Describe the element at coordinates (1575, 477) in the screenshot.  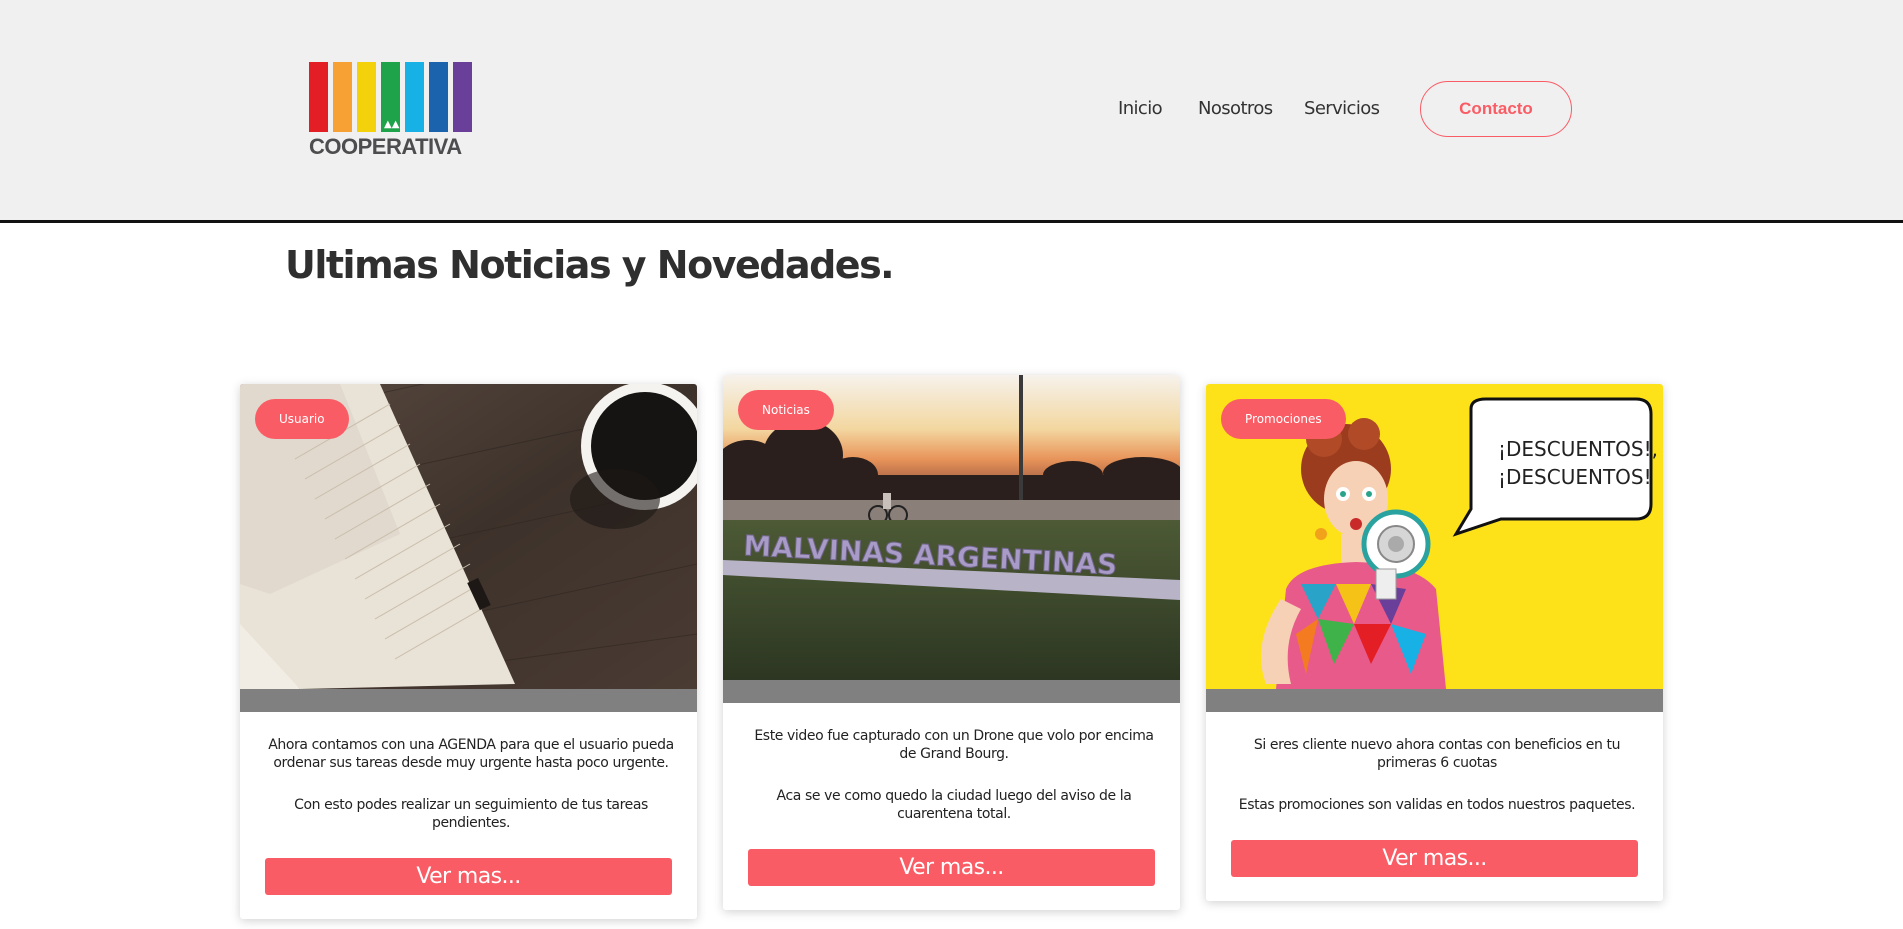
I see `bubble-line: ¡DESCUENTOS!` at that location.